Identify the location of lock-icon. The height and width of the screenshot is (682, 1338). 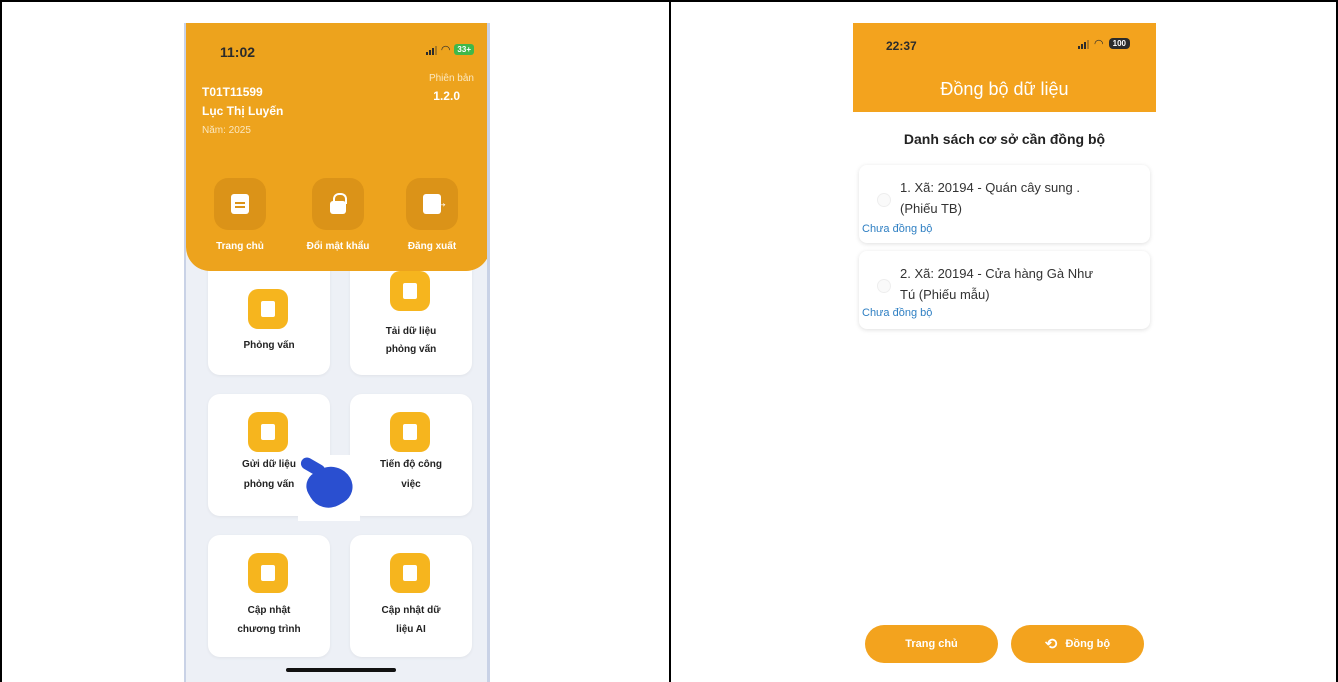
(338, 203).